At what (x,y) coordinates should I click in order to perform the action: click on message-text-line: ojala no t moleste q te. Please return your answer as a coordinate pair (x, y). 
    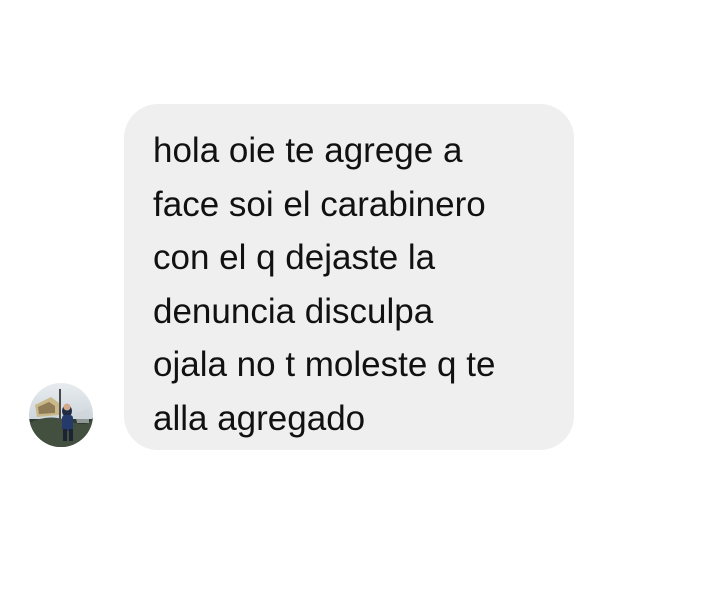
    Looking at the image, I should click on (324, 364).